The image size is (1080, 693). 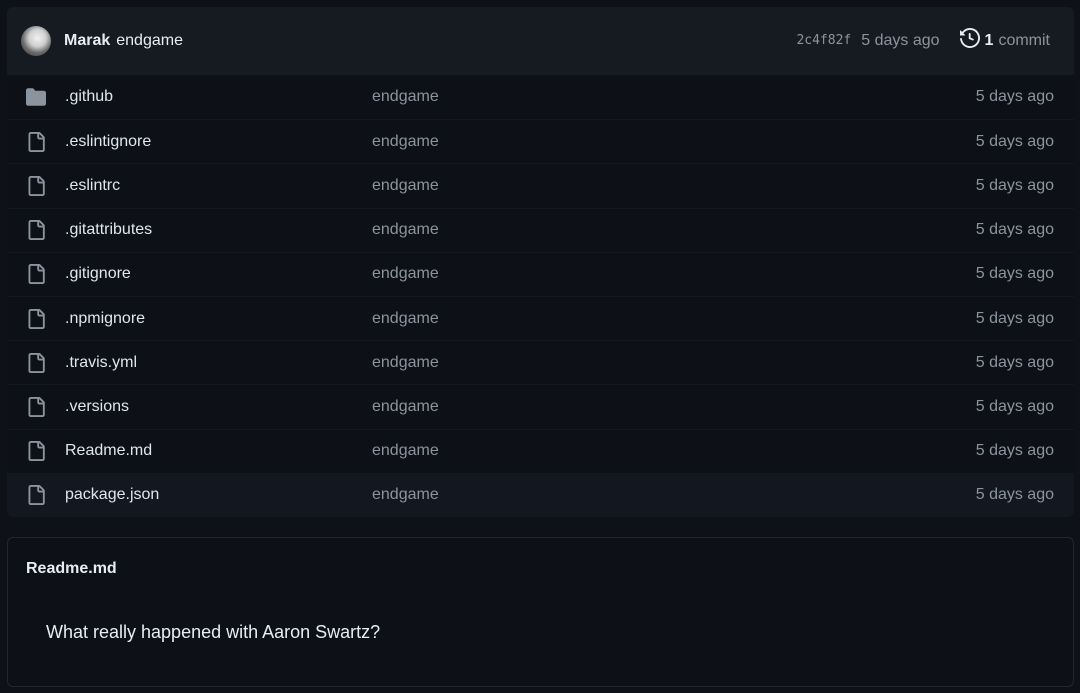 I want to click on file-name-link: .eslintignore, so click(x=218, y=142).